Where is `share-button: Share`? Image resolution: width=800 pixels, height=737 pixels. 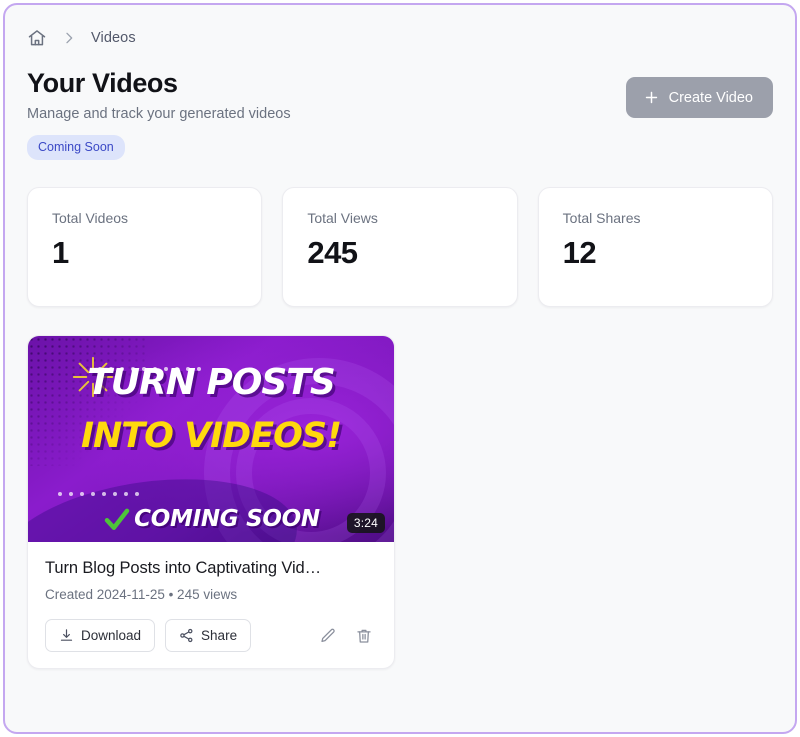
share-button: Share is located at coordinates (208, 636).